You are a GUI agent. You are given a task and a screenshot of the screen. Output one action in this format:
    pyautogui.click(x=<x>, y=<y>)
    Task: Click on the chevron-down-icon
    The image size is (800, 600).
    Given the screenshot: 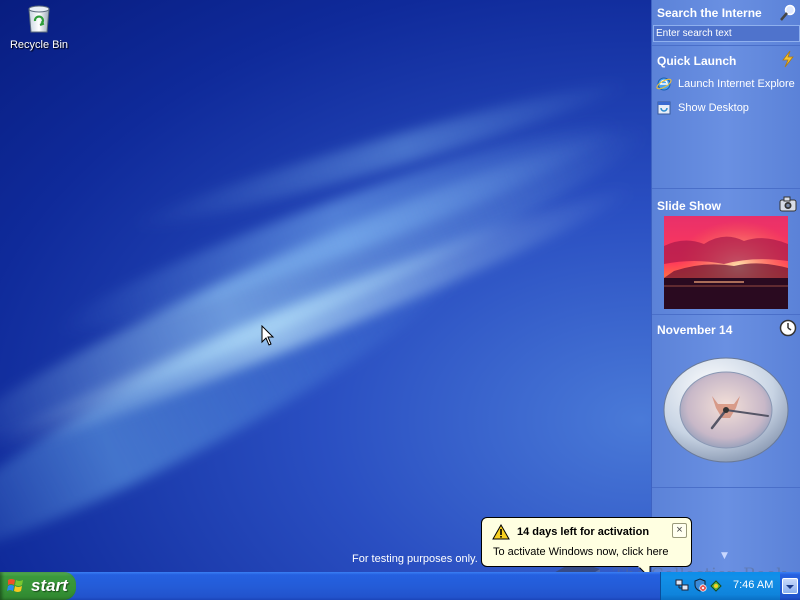 What is the action you would take?
    pyautogui.click(x=790, y=587)
    